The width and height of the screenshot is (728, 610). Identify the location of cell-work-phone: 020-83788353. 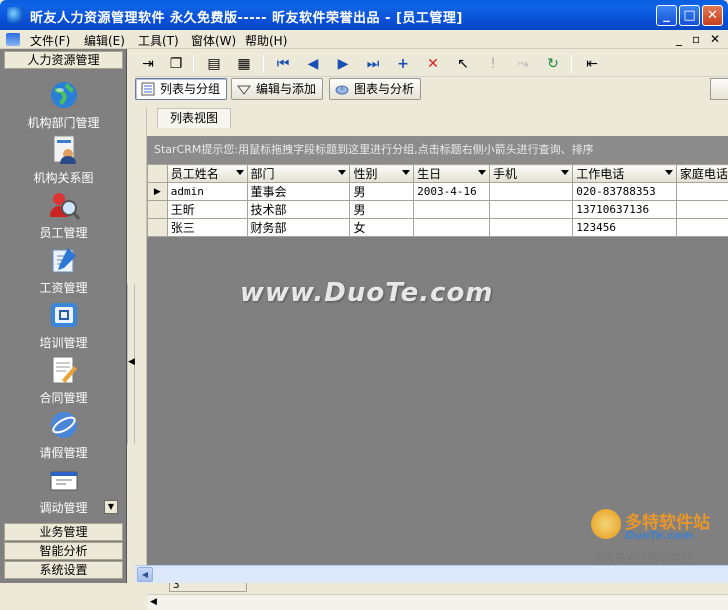
(625, 192).